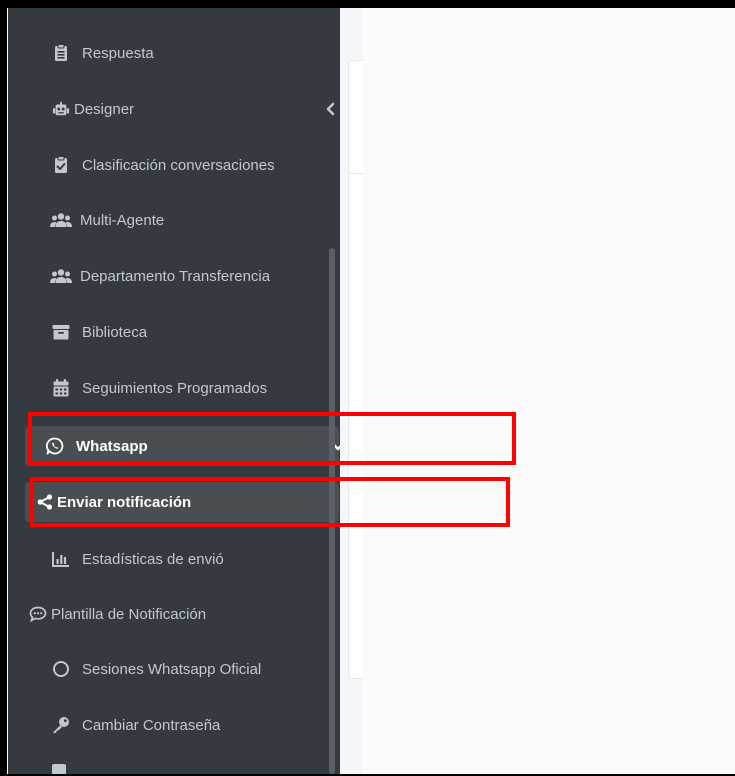 The image size is (735, 776). Describe the element at coordinates (115, 332) in the screenshot. I see `sidebar-item-label: Biblioteca` at that location.